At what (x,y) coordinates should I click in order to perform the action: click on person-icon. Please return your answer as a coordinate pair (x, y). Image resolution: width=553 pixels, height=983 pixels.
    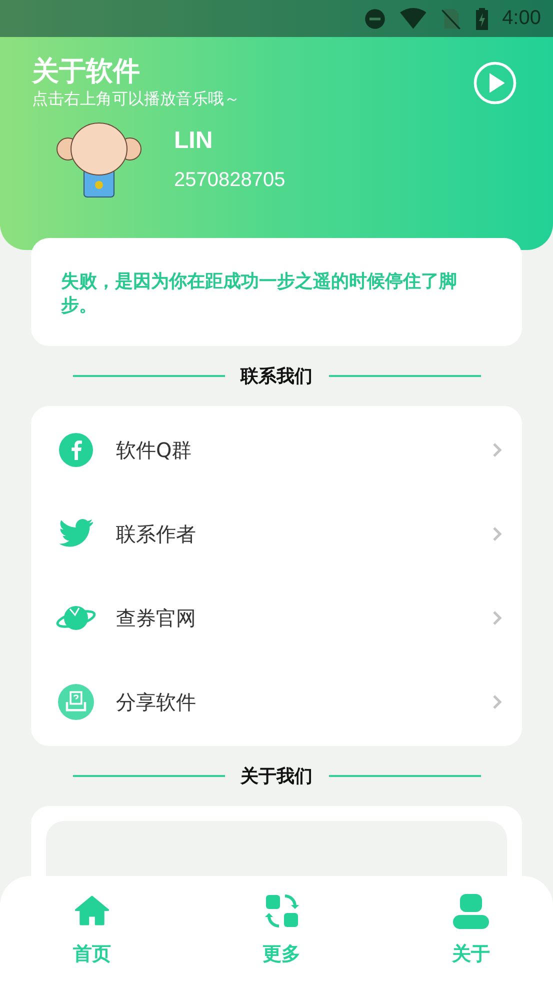
    Looking at the image, I should click on (471, 910).